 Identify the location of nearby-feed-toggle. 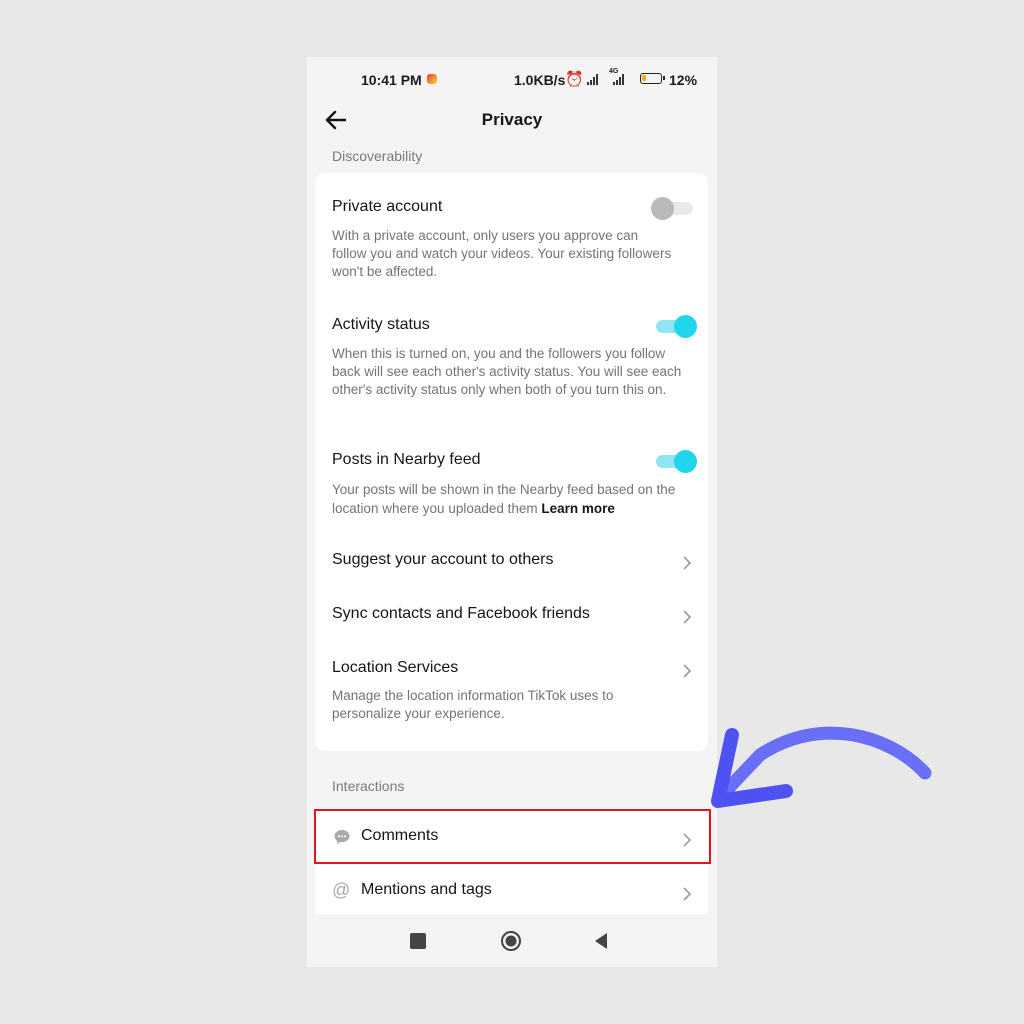
(675, 461).